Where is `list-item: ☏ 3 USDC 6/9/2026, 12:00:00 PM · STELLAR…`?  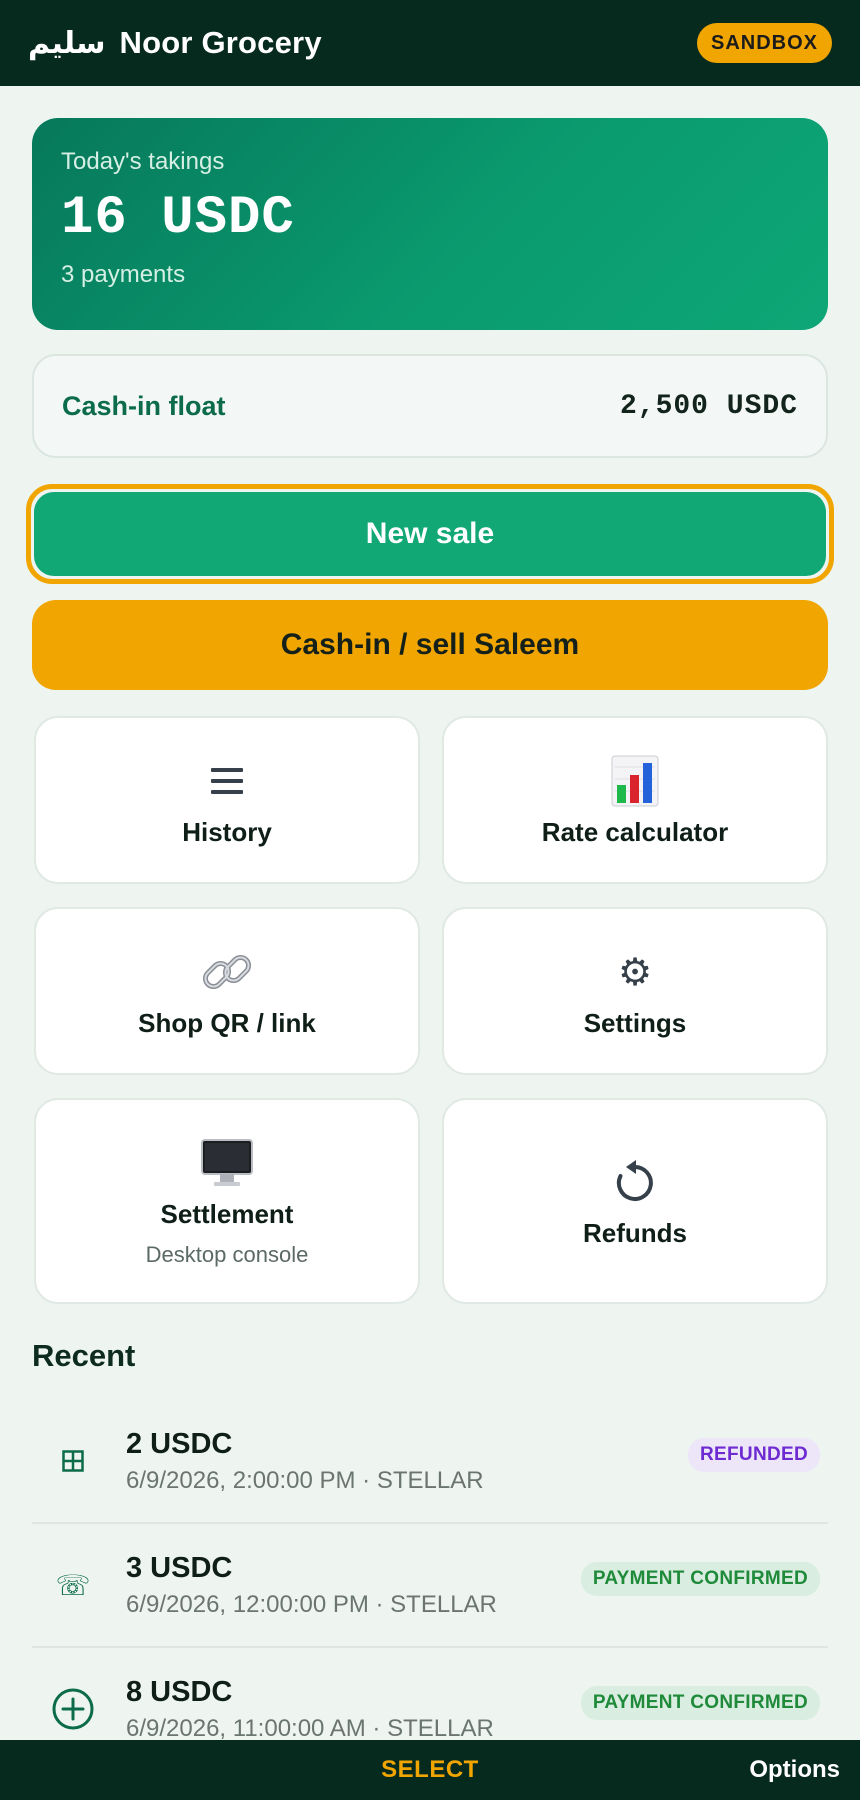
list-item: ☏ 3 USDC 6/9/2026, 12:00:00 PM · STELLAR… is located at coordinates (430, 1586).